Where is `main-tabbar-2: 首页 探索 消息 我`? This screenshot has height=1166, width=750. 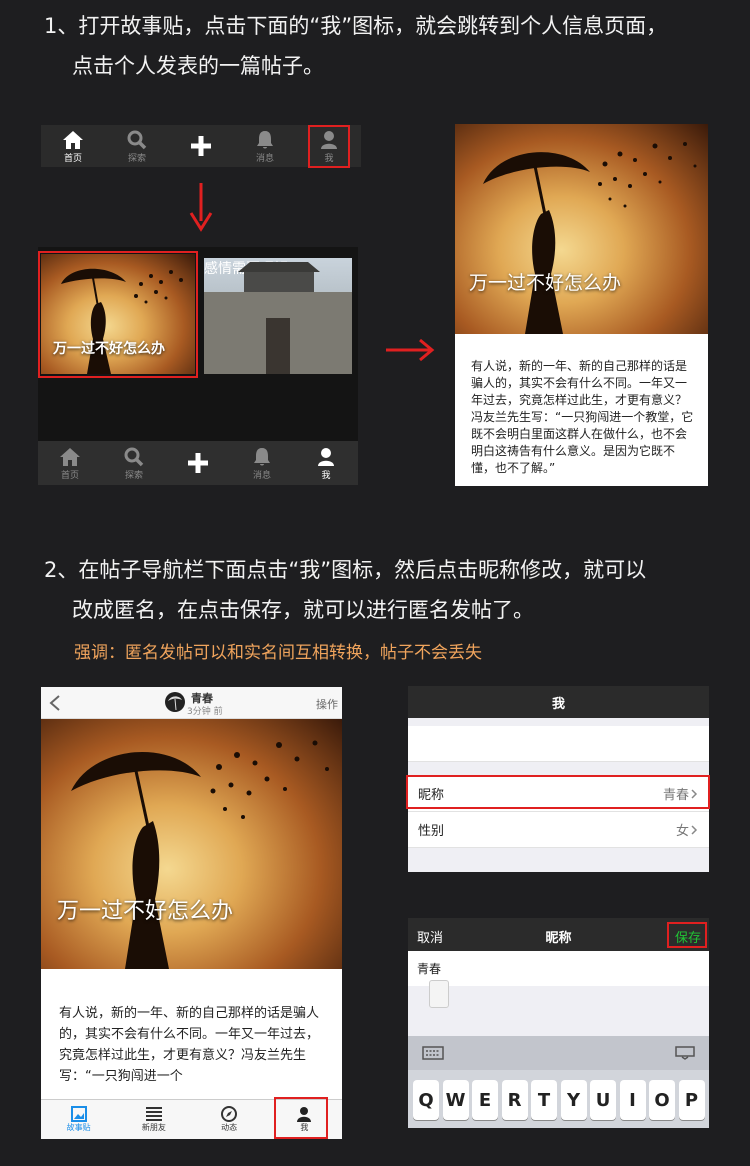
main-tabbar-2: 首页 探索 消息 我 is located at coordinates (198, 463).